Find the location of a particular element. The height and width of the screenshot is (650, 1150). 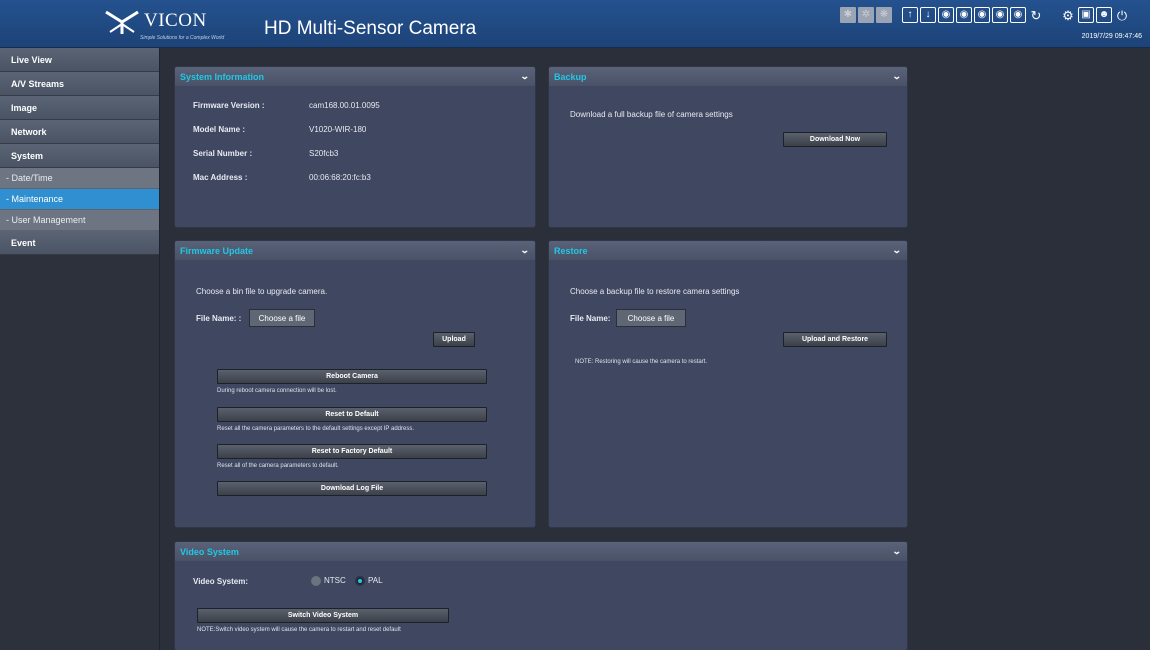

restore-file-label: File Name: is located at coordinates (590, 318).